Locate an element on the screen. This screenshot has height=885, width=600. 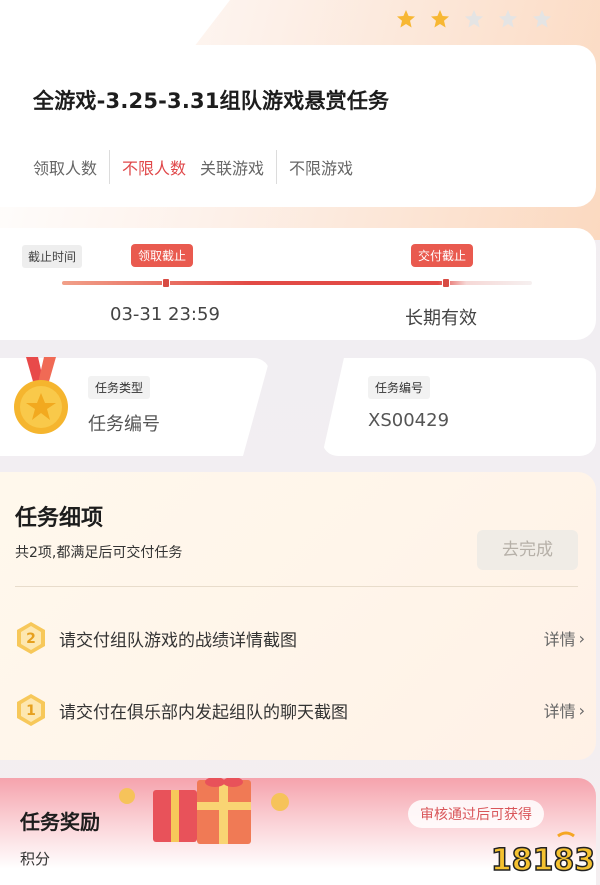
svg-text: 2 is located at coordinates (31, 639).